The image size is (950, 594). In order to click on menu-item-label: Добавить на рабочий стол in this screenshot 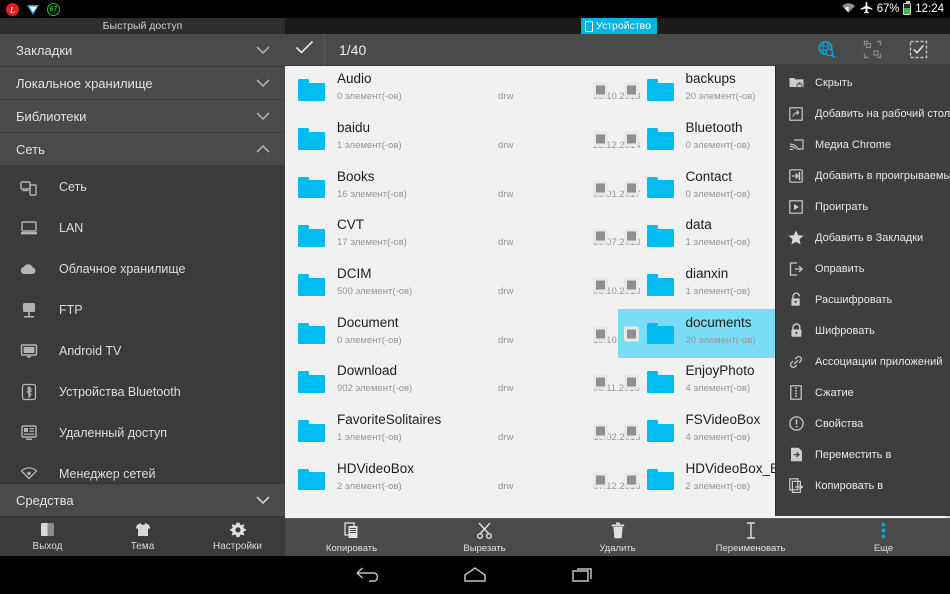, I will do `click(882, 113)`.